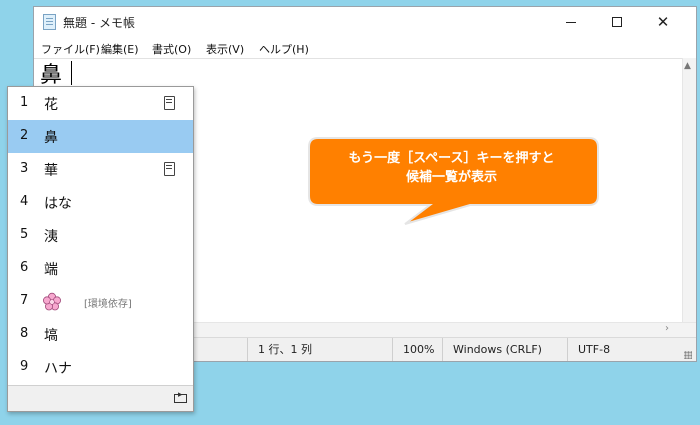 Image resolution: width=700 pixels, height=425 pixels. I want to click on editor-text: 鼻, so click(51, 75).